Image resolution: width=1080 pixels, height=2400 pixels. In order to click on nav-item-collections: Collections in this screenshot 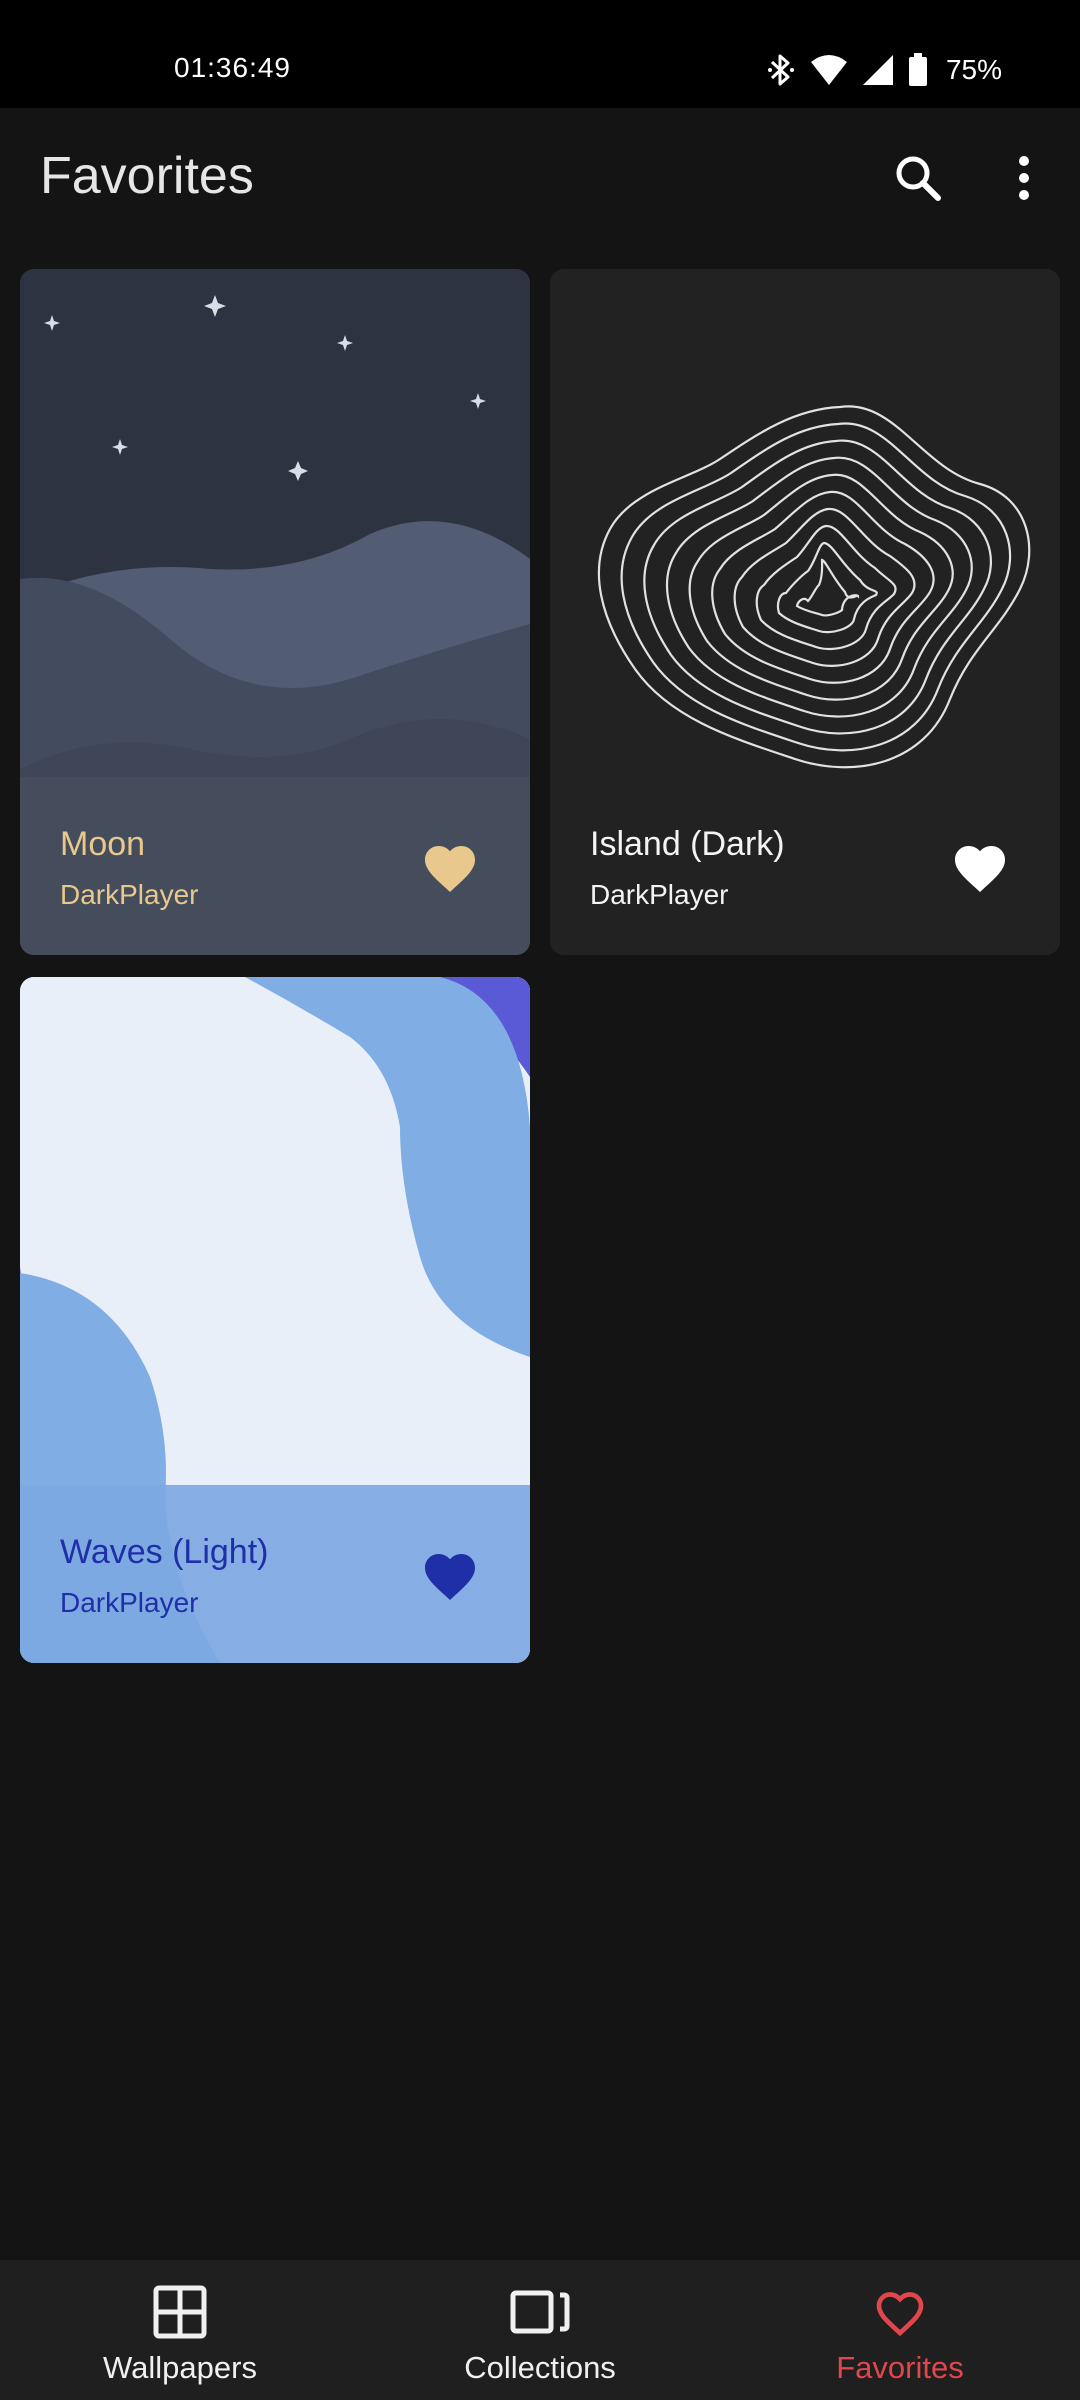, I will do `click(540, 2330)`.